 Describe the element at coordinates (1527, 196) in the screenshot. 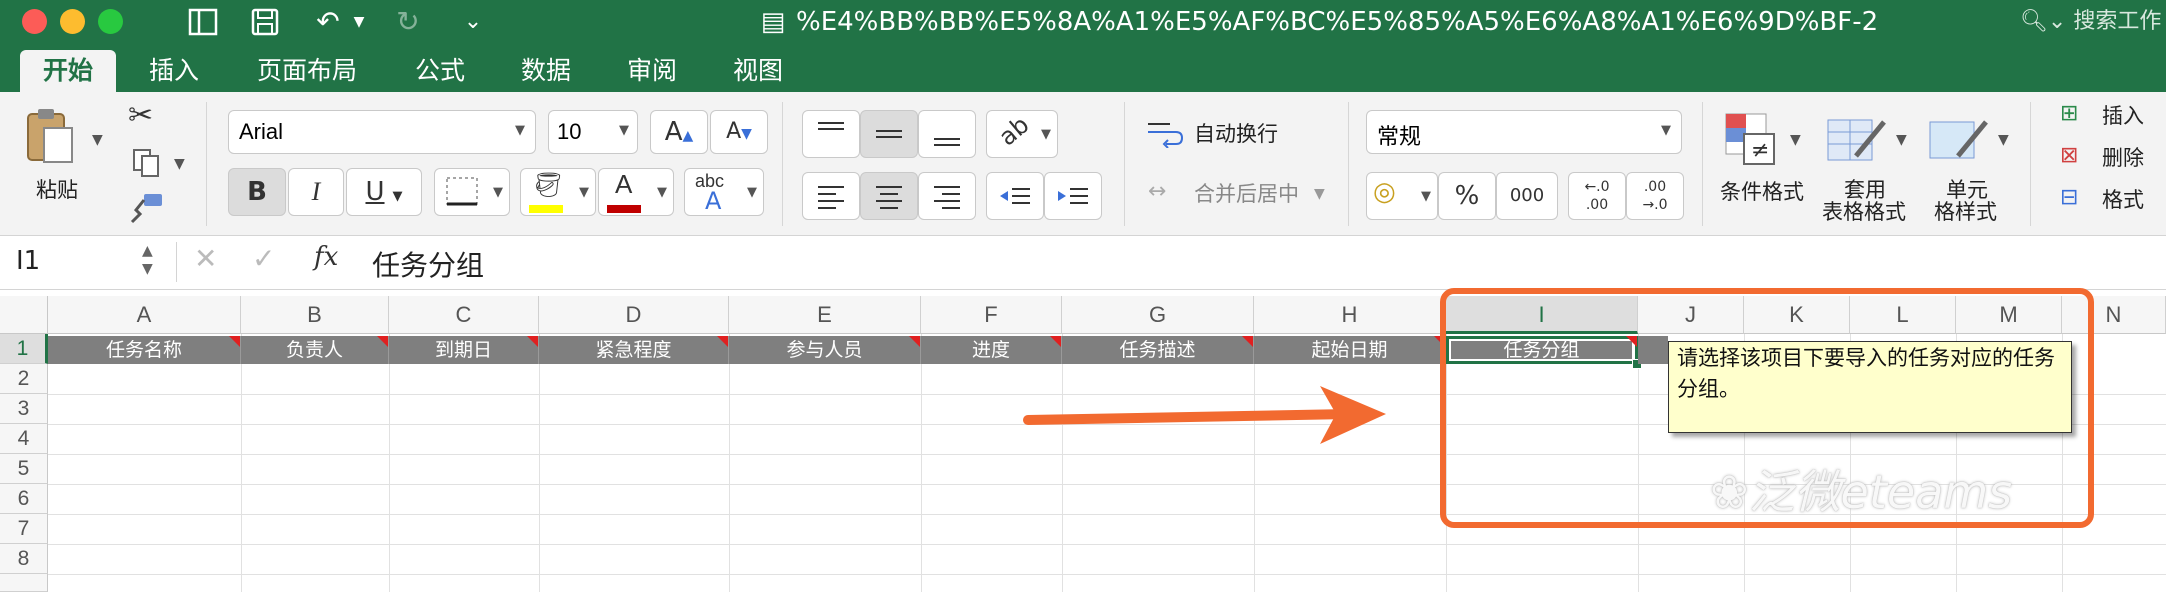

I see `comma-style-button: 000` at that location.